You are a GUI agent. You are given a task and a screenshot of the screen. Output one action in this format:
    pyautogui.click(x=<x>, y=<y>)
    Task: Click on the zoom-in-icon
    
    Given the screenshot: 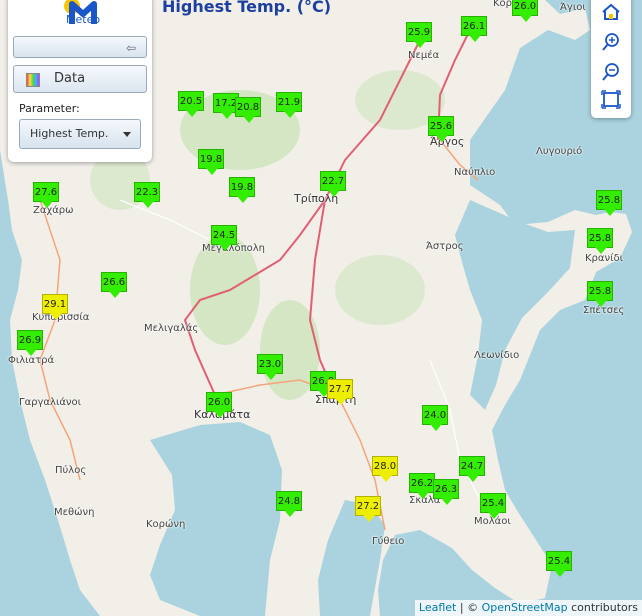 What is the action you would take?
    pyautogui.click(x=611, y=42)
    